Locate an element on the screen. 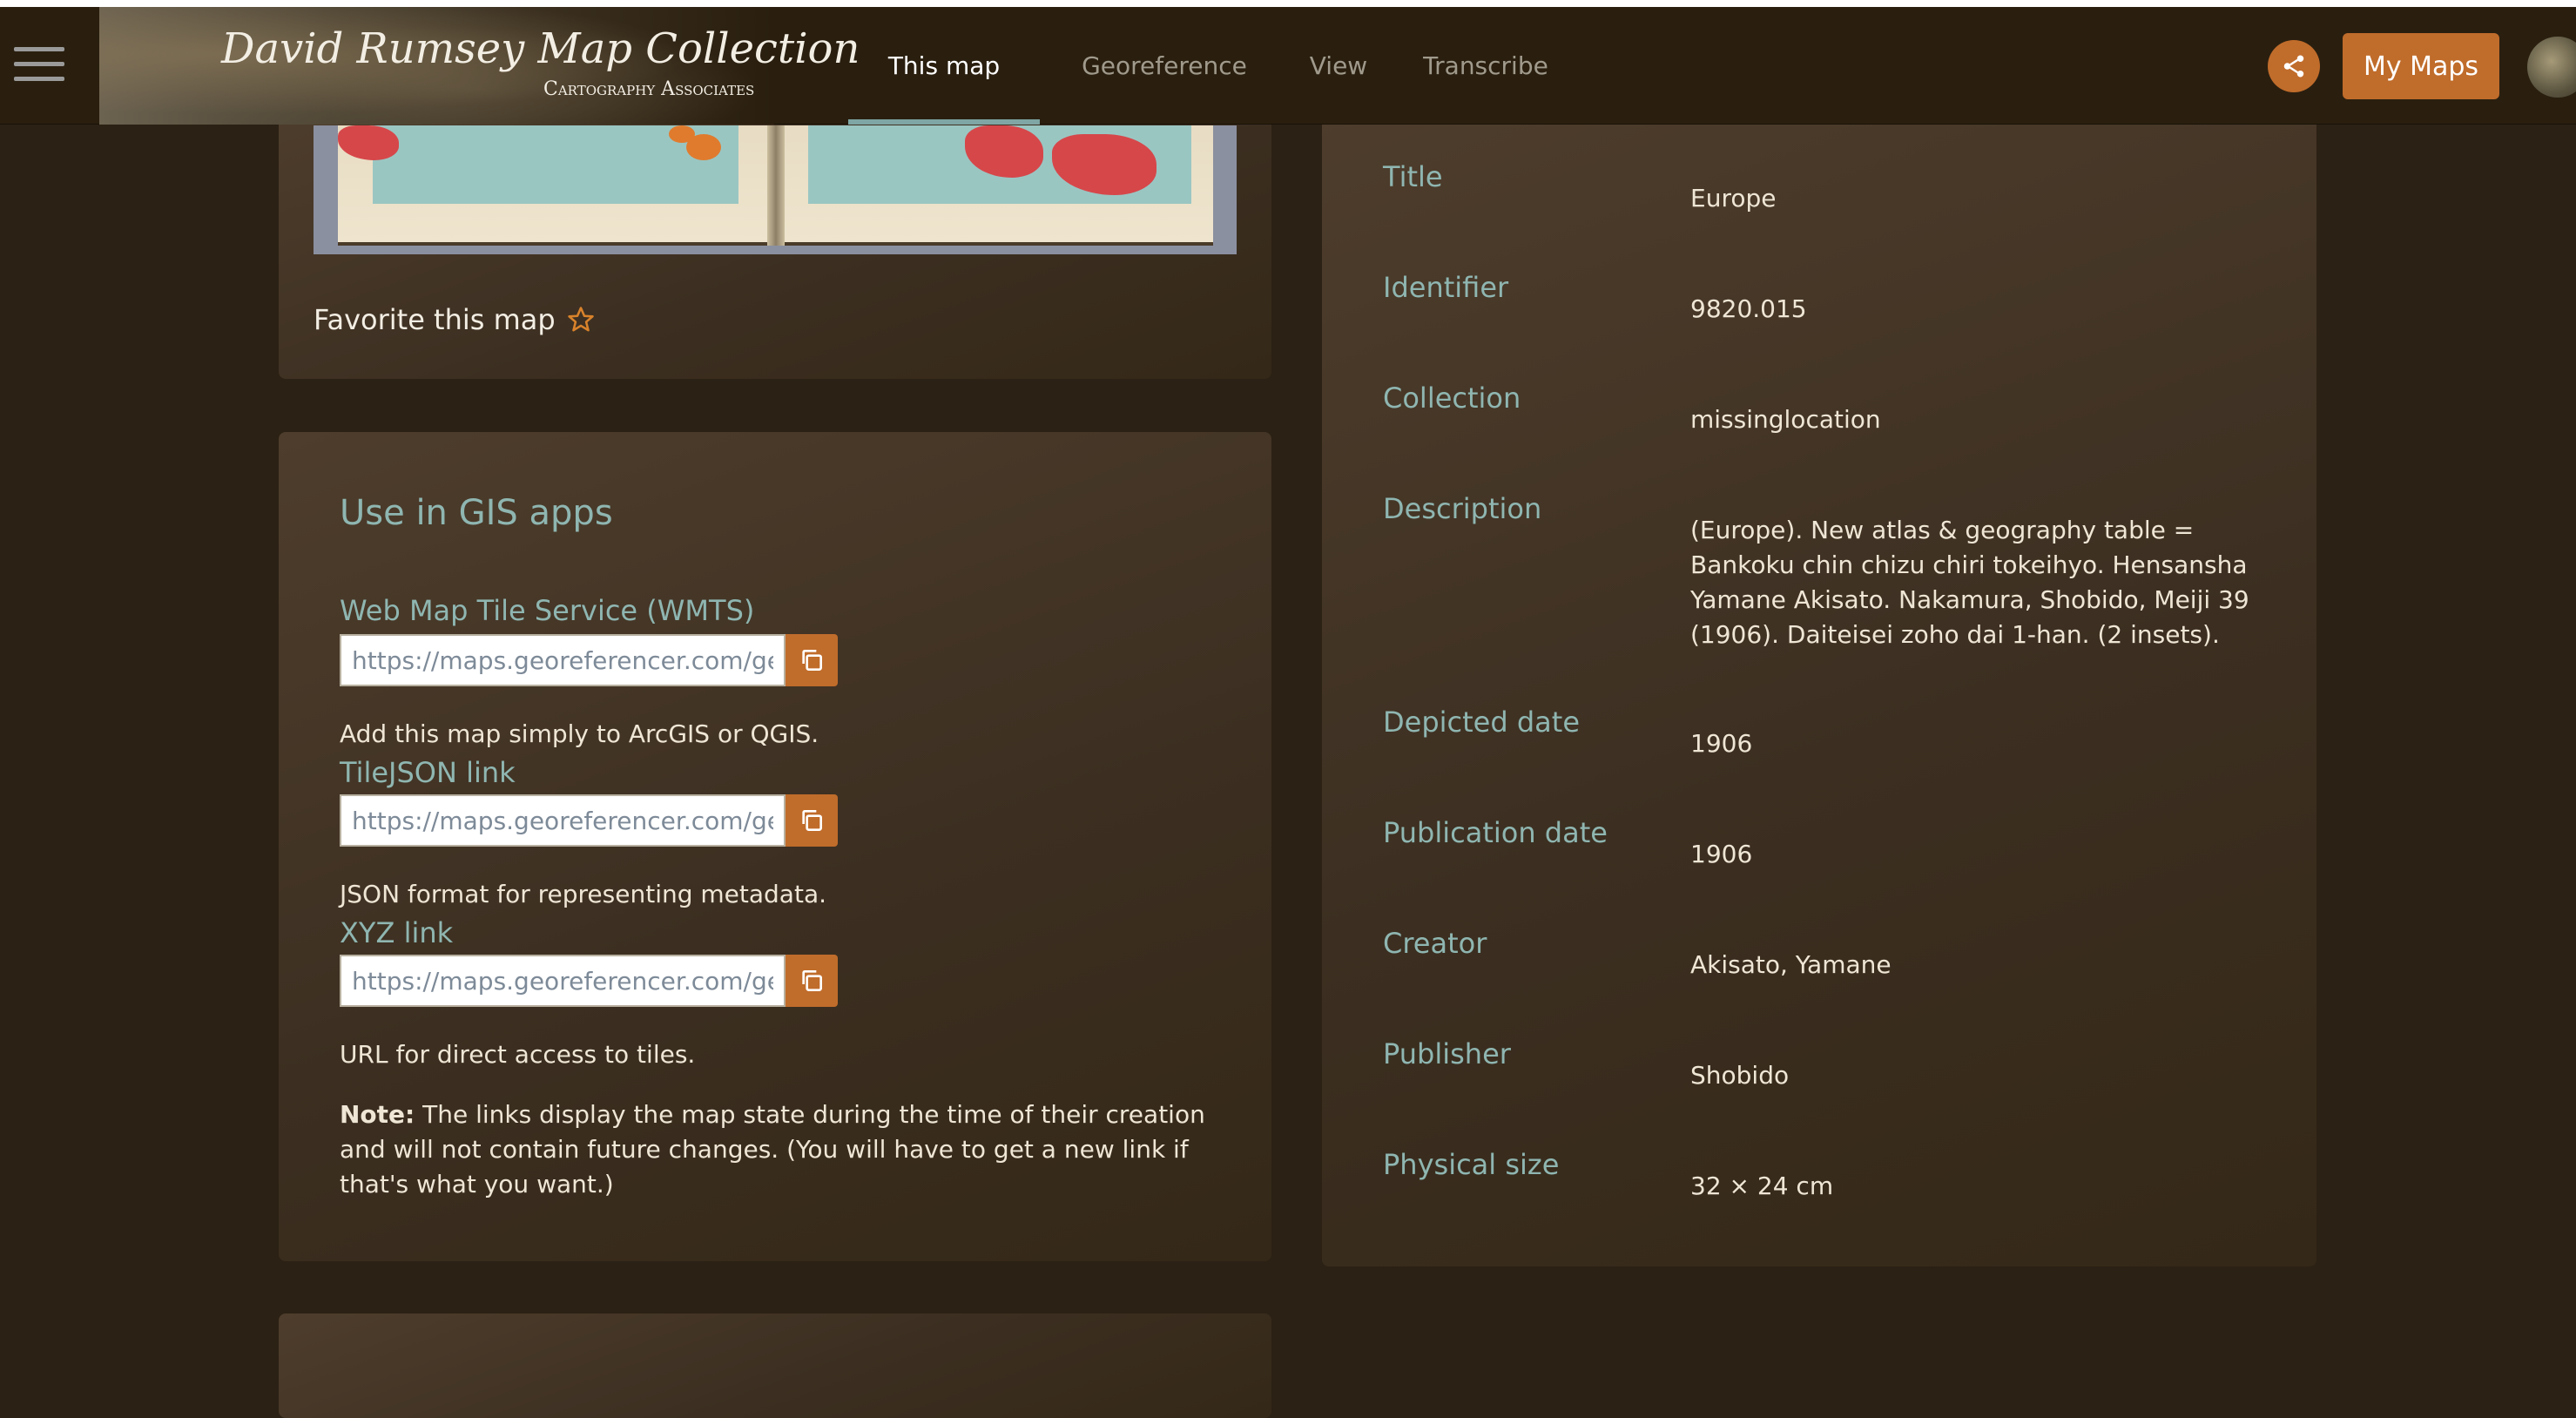 Image resolution: width=2576 pixels, height=1418 pixels. meta-label: Publisher is located at coordinates (1447, 1053).